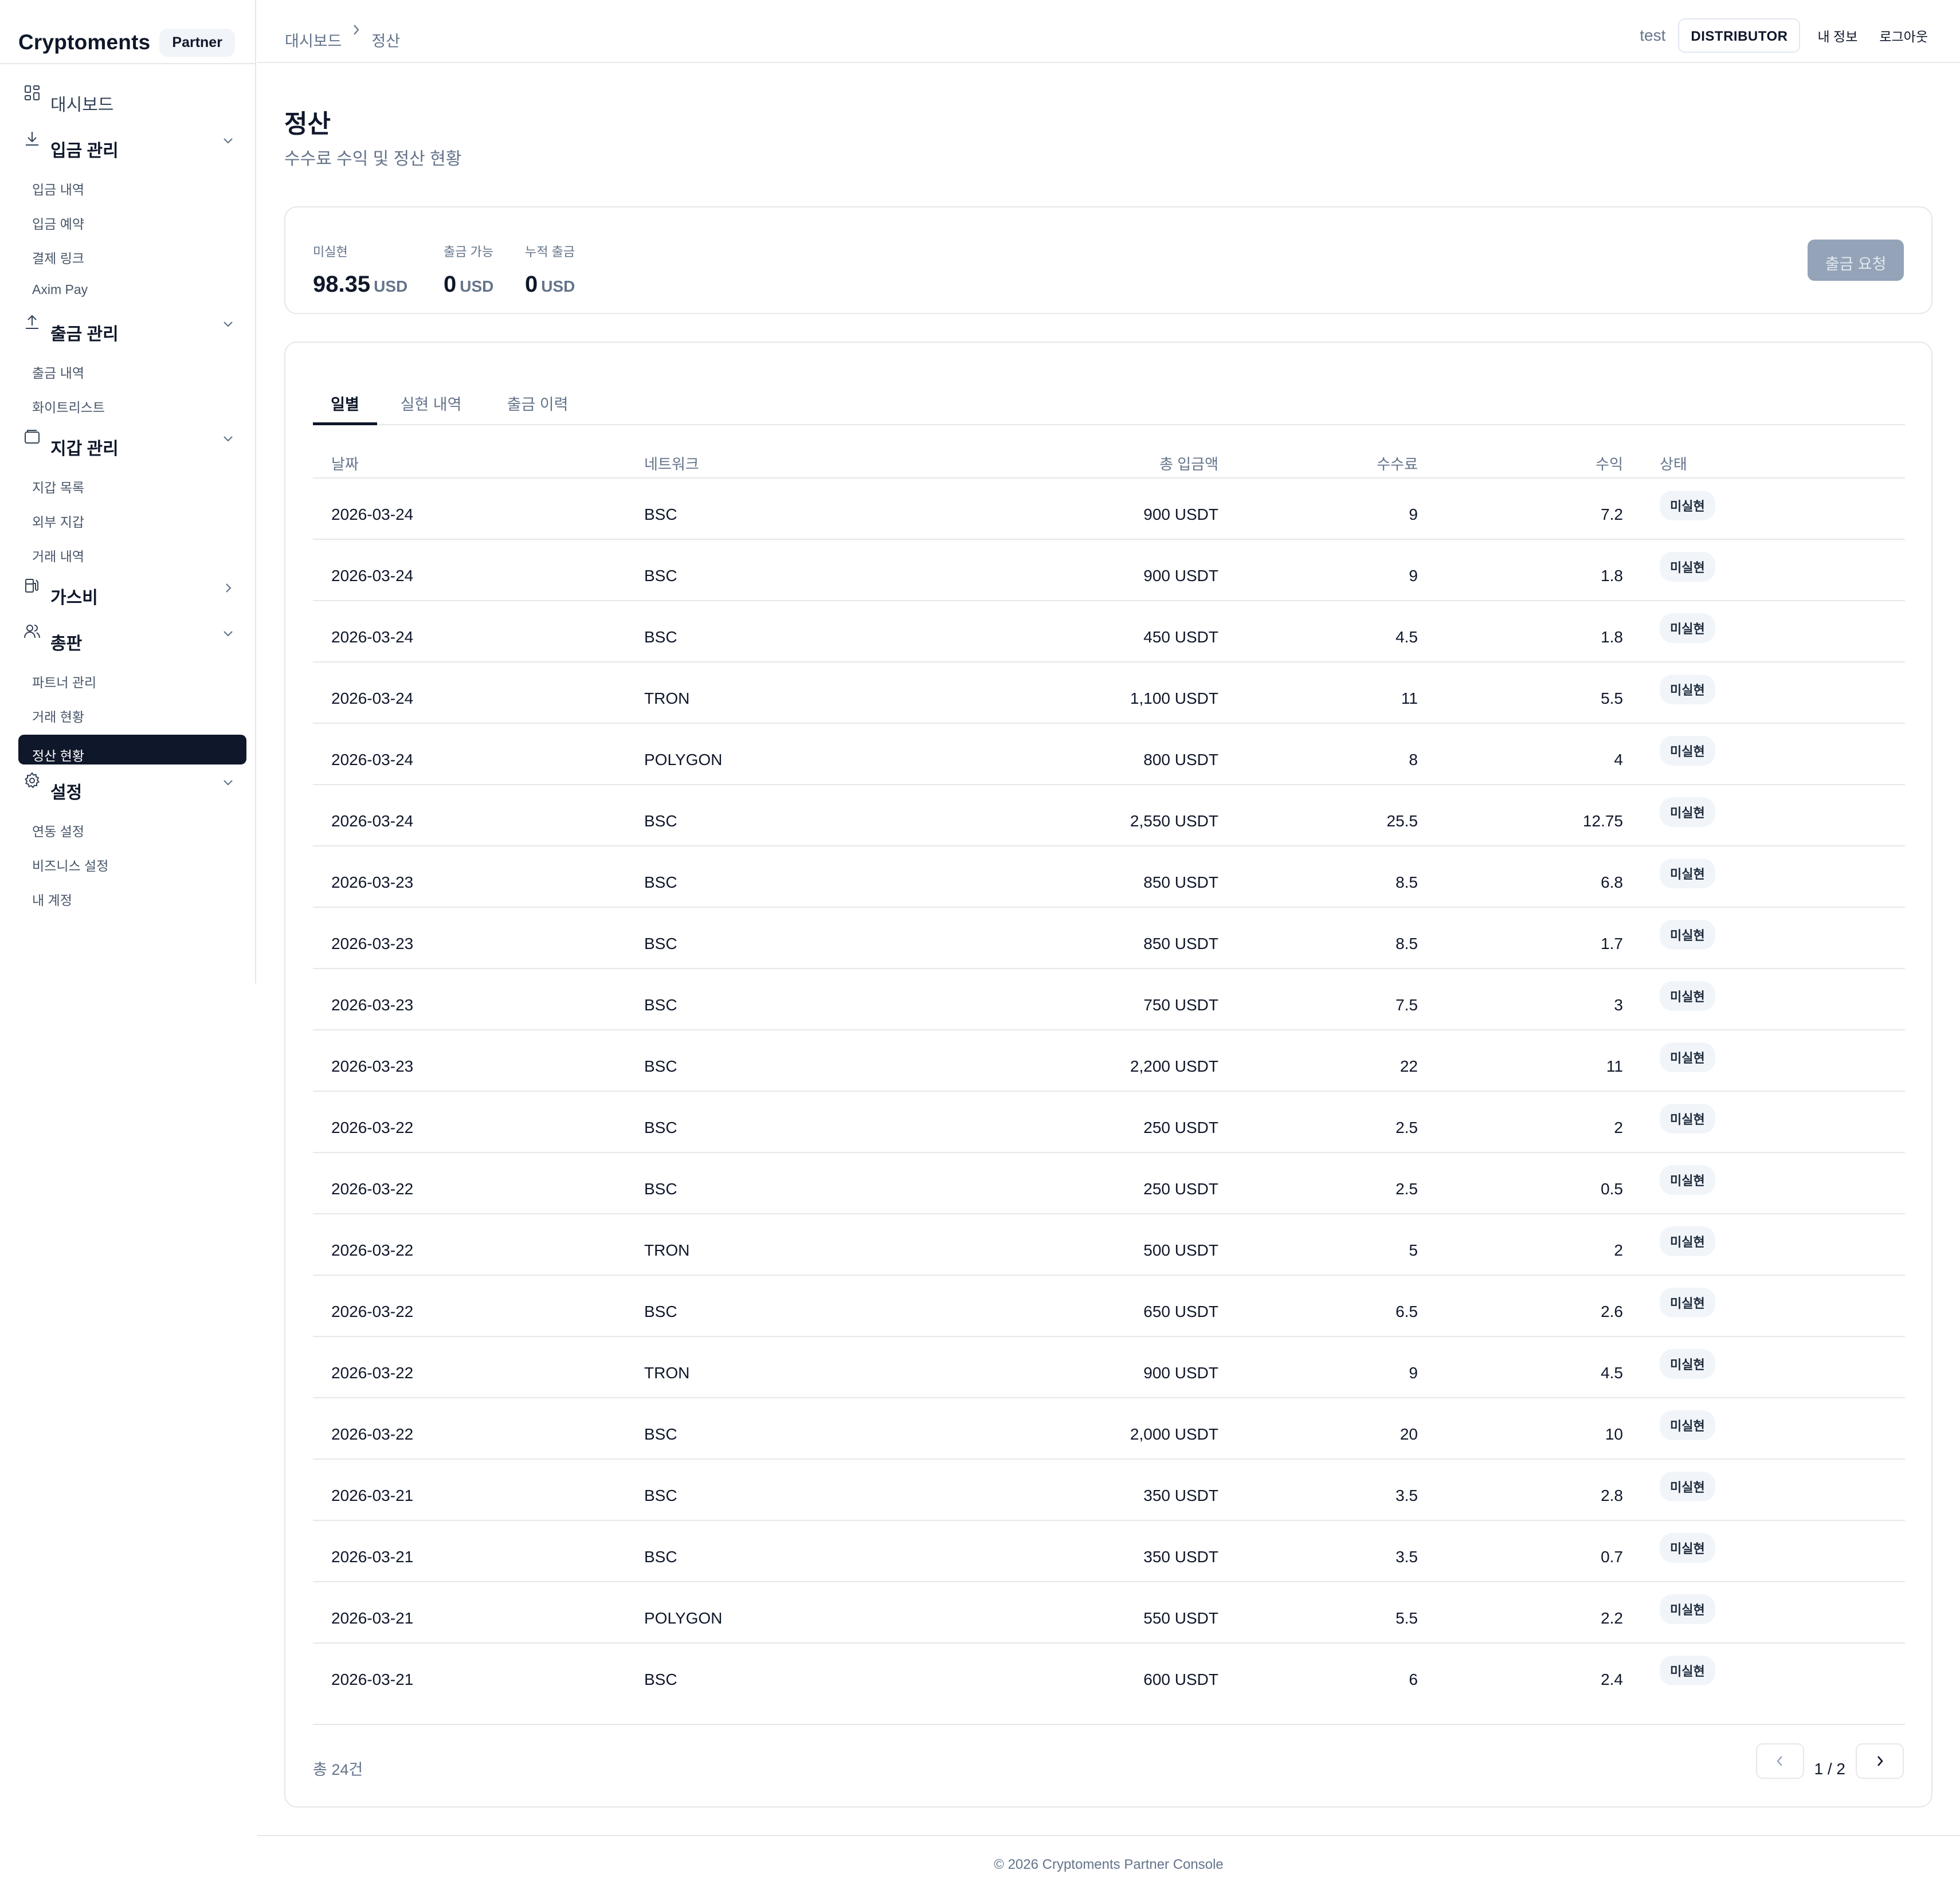  I want to click on fuel-icon, so click(31, 586).